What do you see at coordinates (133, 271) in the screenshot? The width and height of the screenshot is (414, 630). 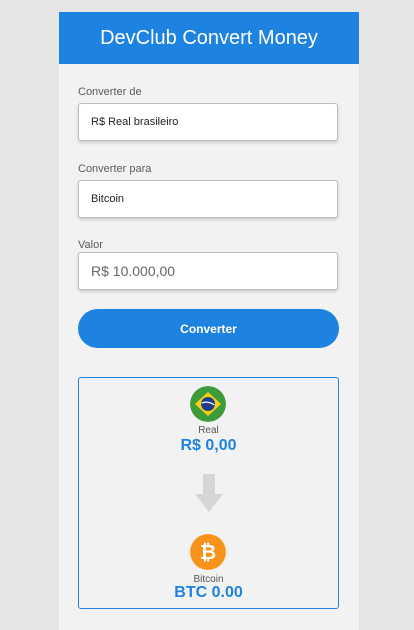 I see `amount-placeholder: R$ 10.000,00` at bounding box center [133, 271].